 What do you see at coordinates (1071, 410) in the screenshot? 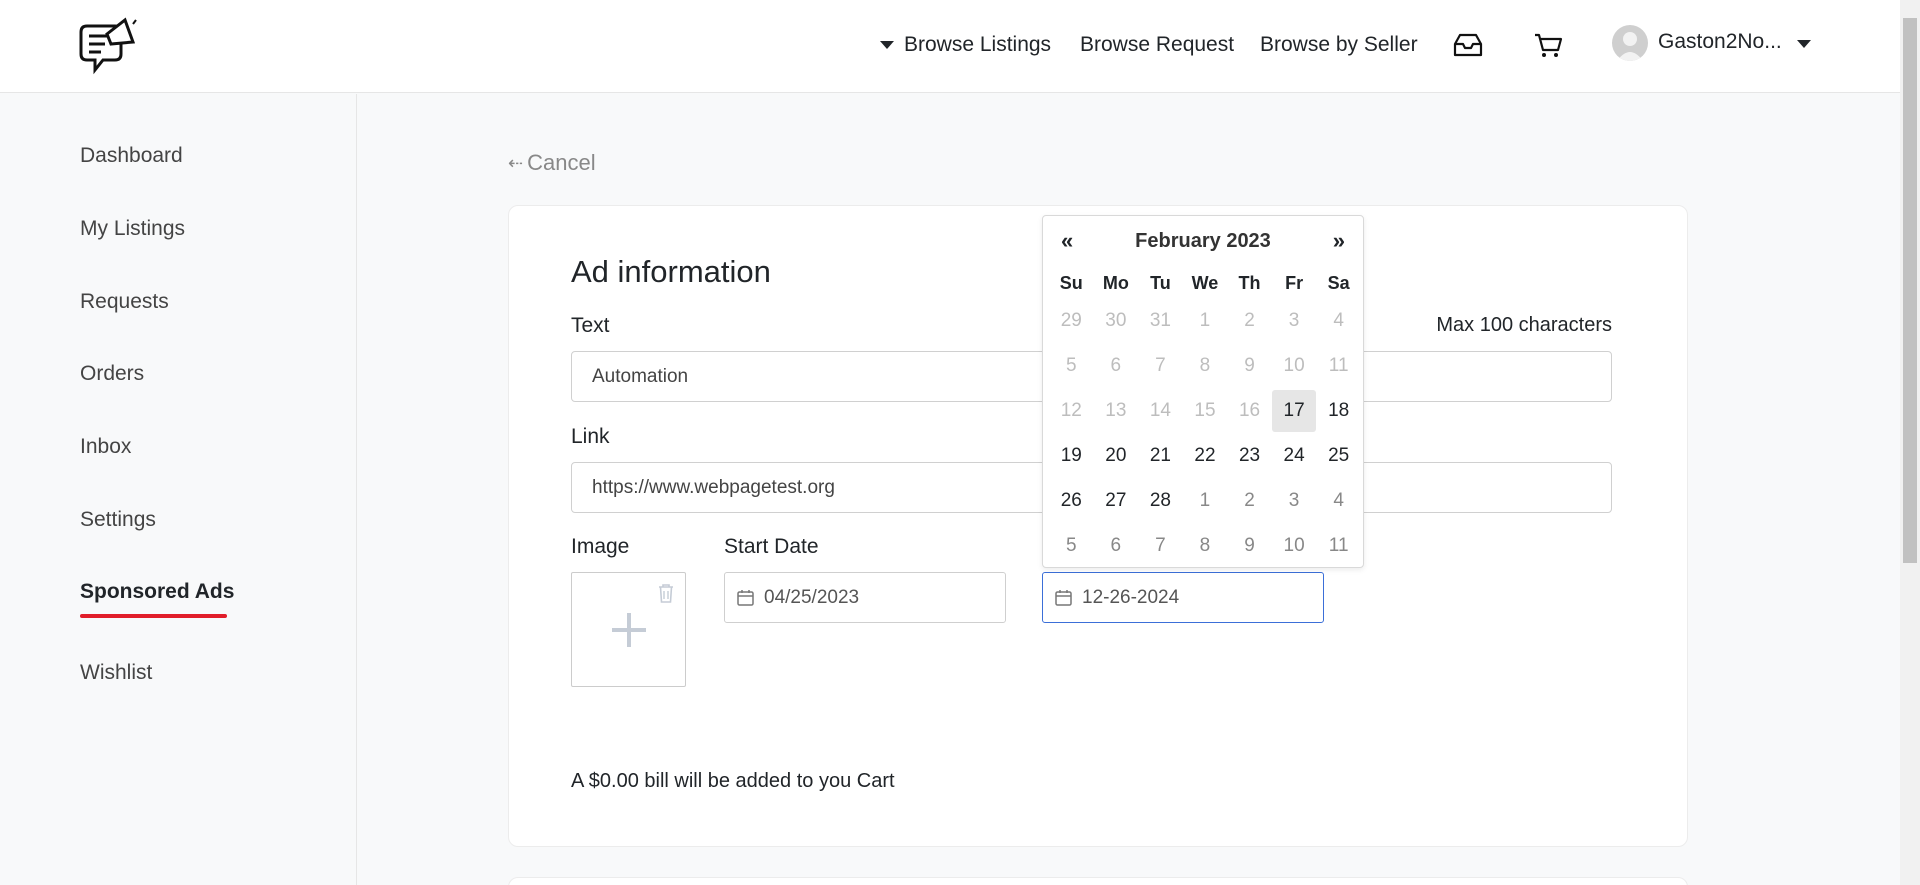
I see `calendar-day: 12` at bounding box center [1071, 410].